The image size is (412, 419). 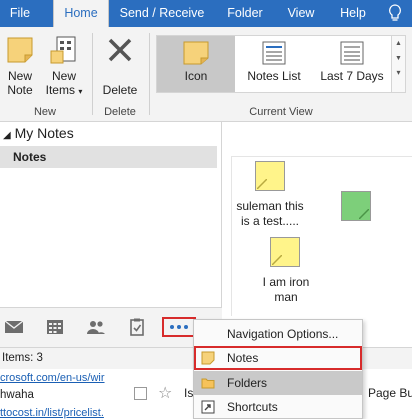 I want to click on background-link-1: crosoft.com/en-us/wir, so click(x=52, y=378).